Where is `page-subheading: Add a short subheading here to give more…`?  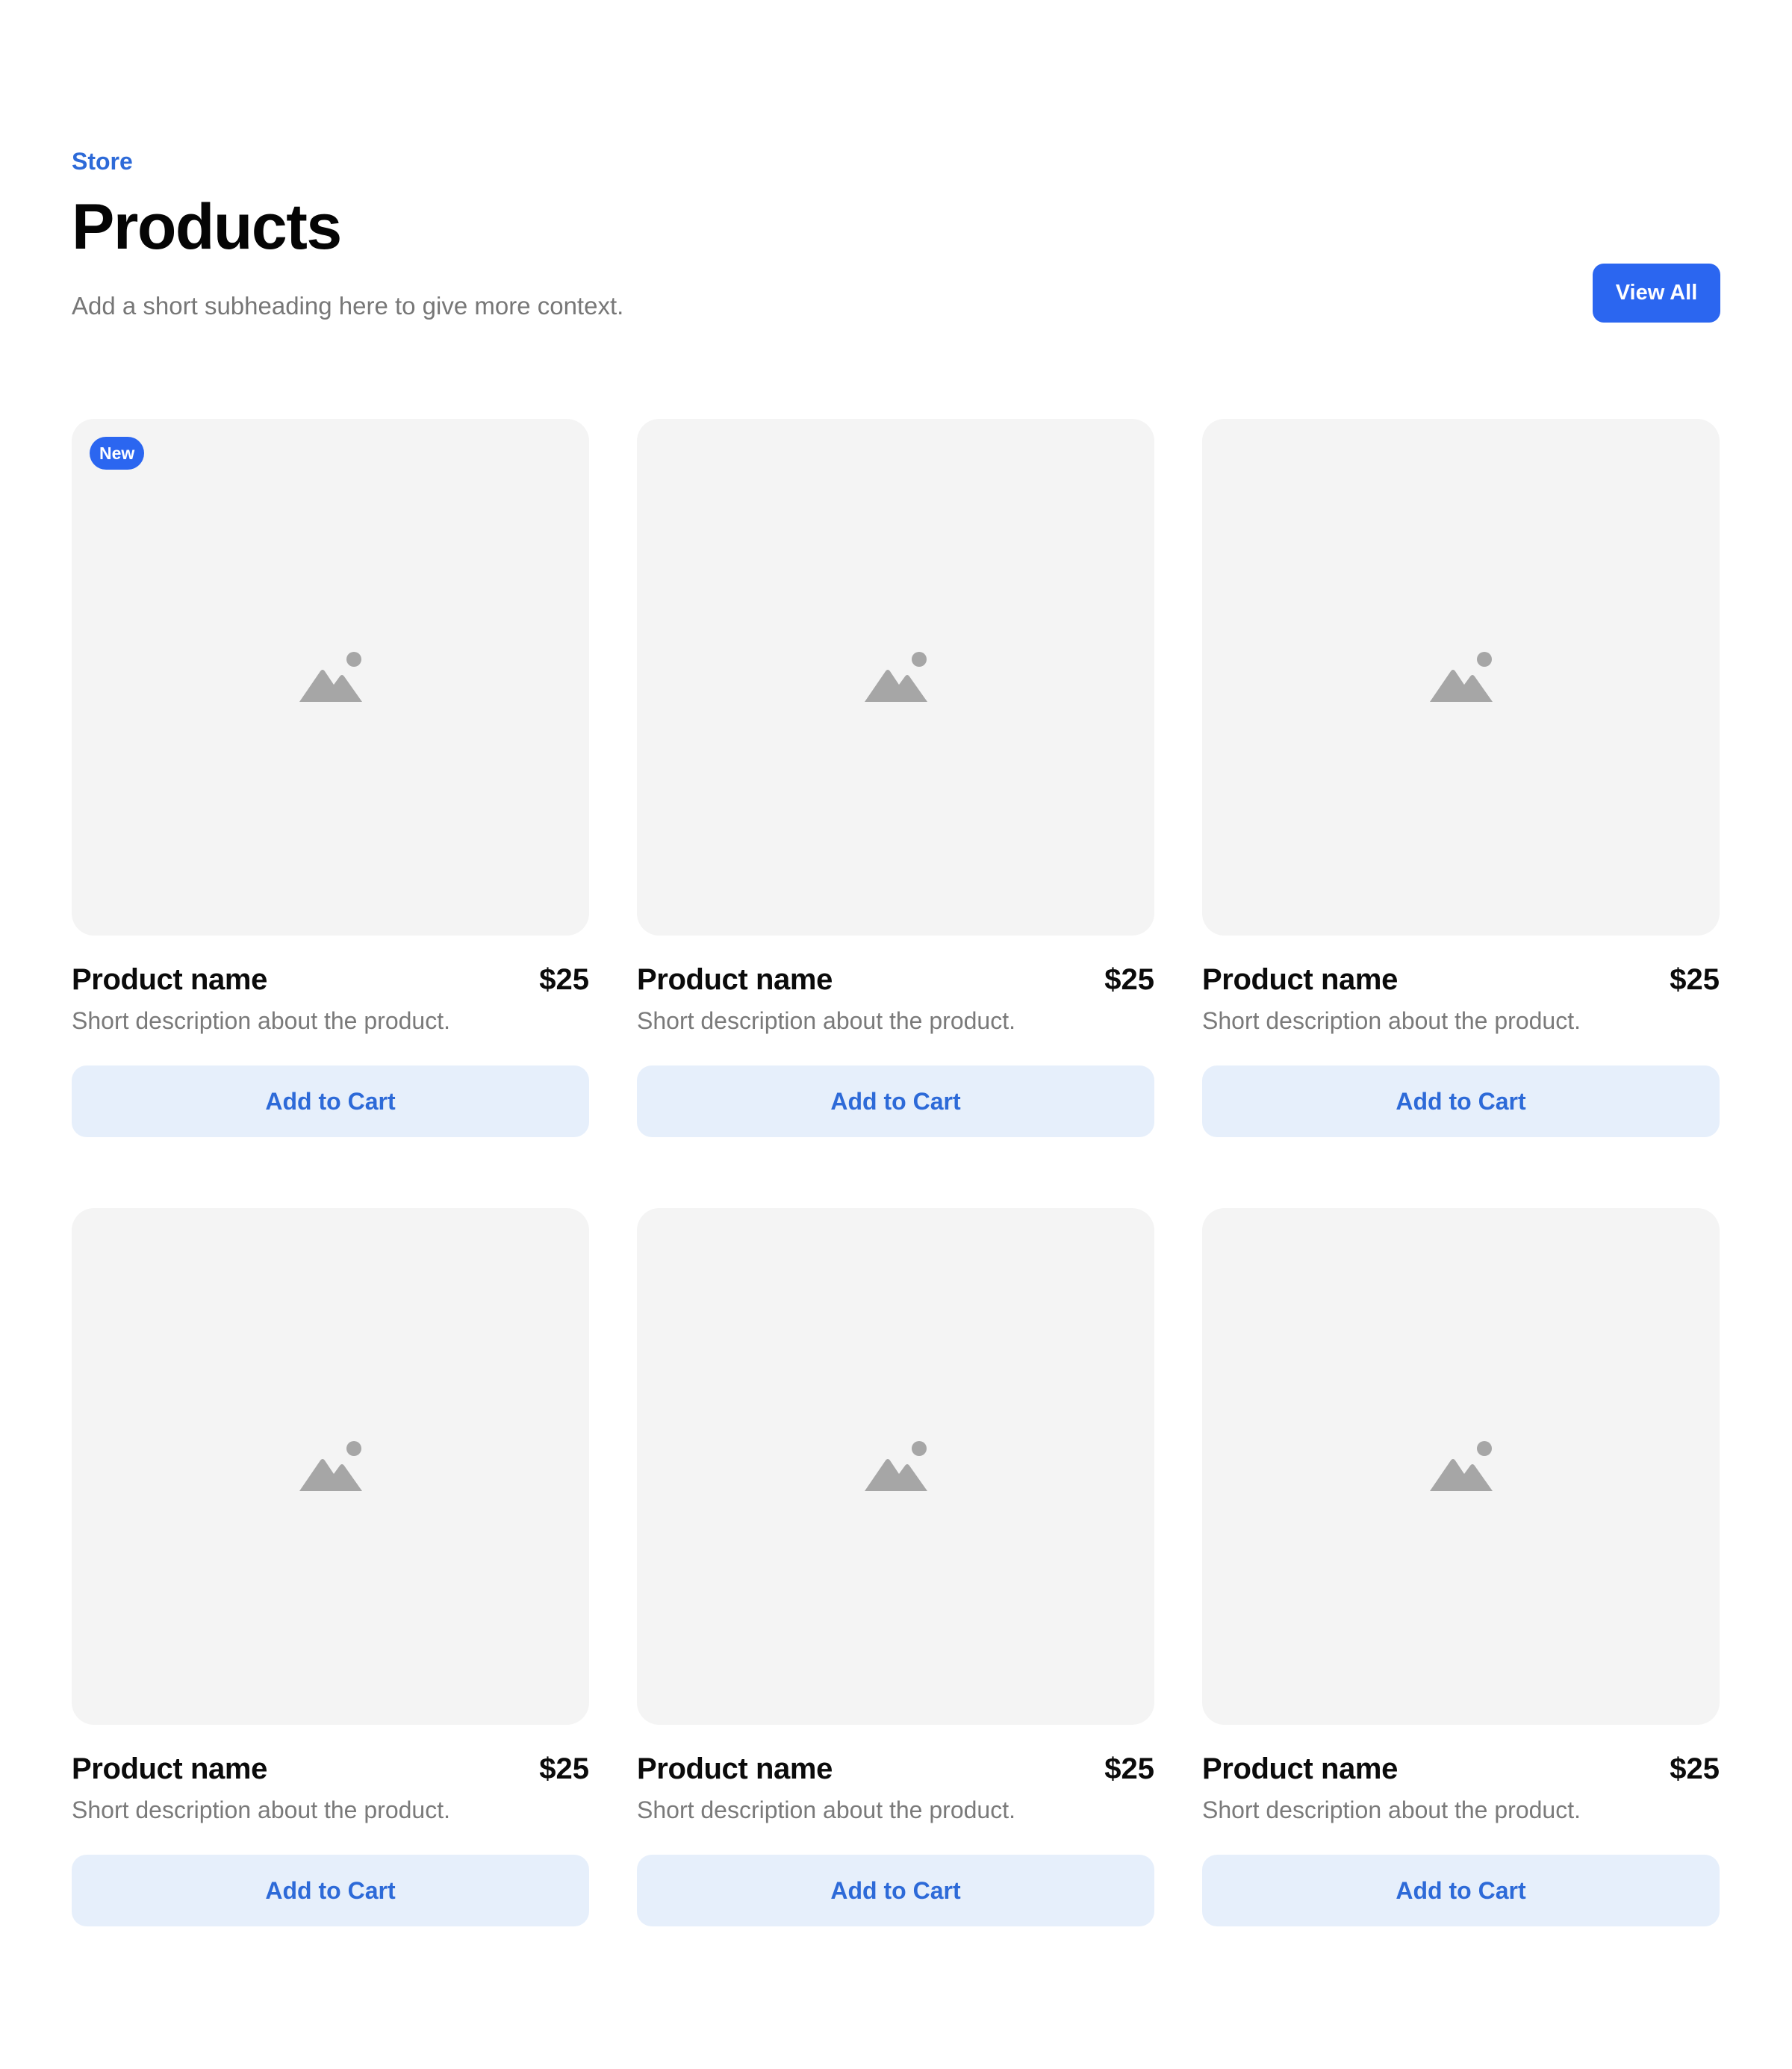
page-subheading: Add a short subheading here to give more… is located at coordinates (348, 306).